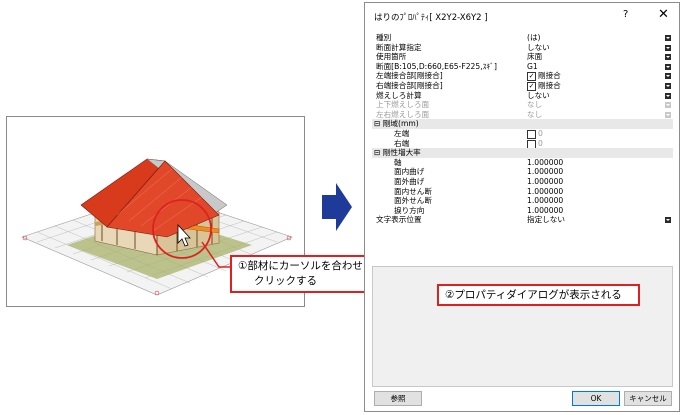  I want to click on group-label: 剛域(mm), so click(400, 124).